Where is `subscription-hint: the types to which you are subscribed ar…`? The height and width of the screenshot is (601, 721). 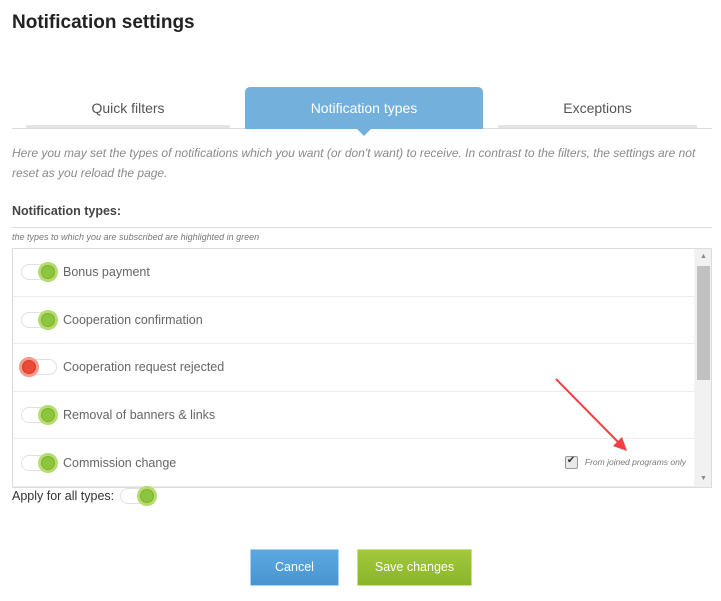
subscription-hint: the types to which you are subscribed ar… is located at coordinates (136, 237).